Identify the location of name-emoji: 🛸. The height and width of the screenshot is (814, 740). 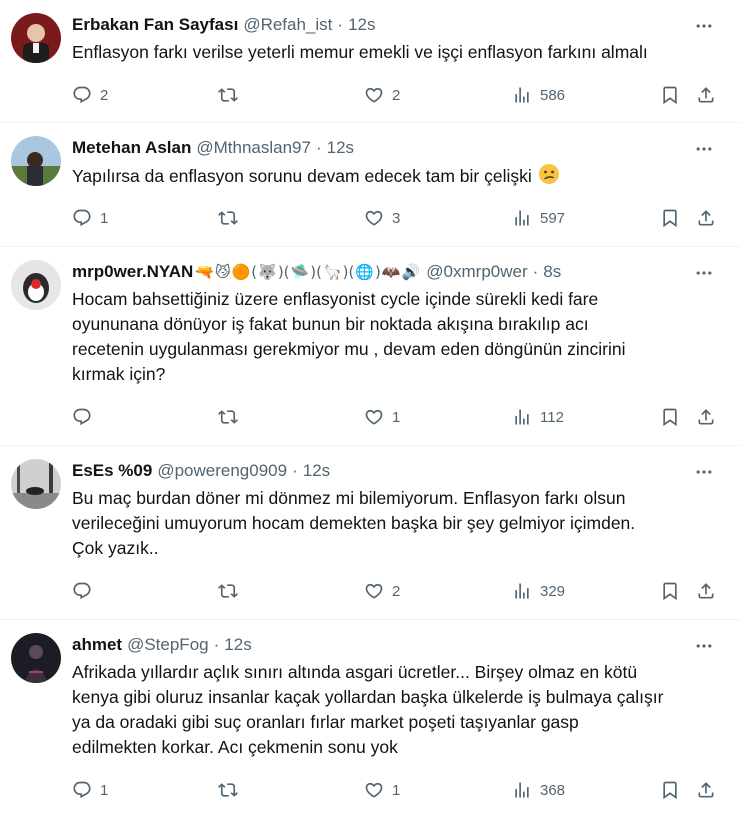
(300, 272).